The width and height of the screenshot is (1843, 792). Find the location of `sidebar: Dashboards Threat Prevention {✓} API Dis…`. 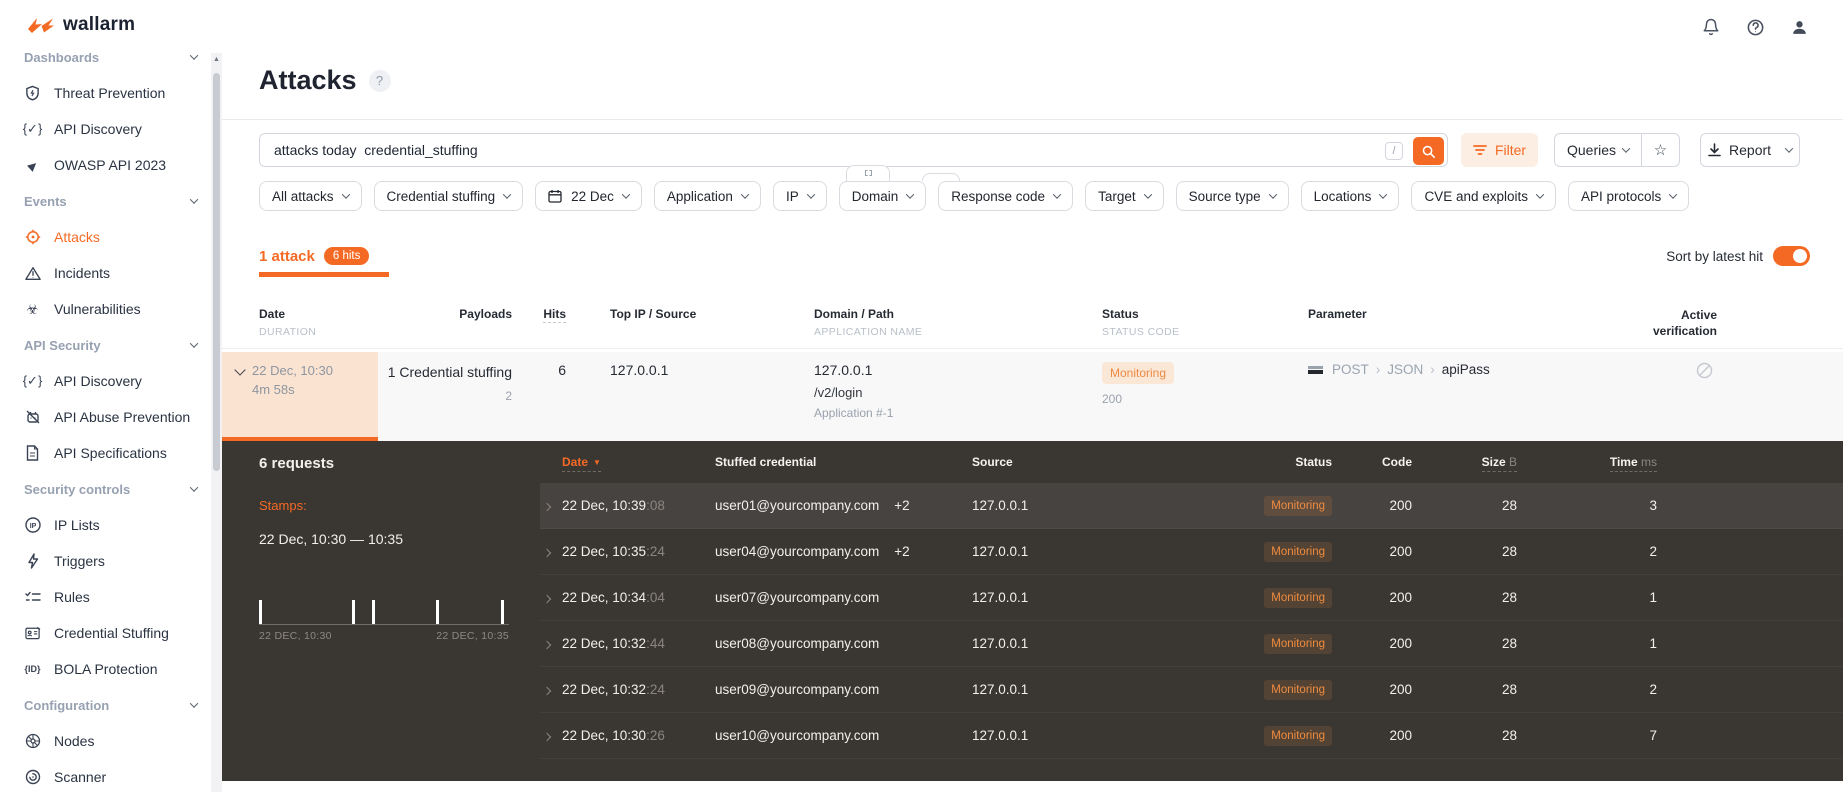

sidebar: Dashboards Threat Prevention {✓} API Dis… is located at coordinates (105, 422).